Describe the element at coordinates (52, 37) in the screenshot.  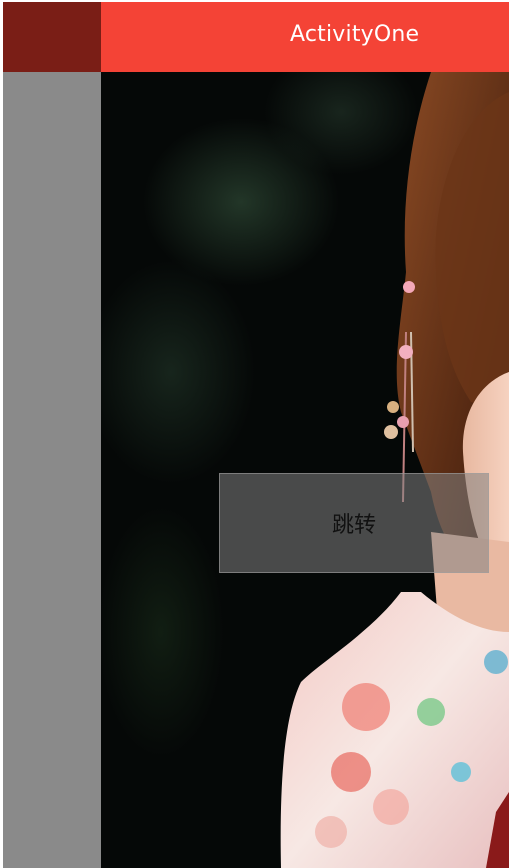
I see `left-strip-header` at that location.